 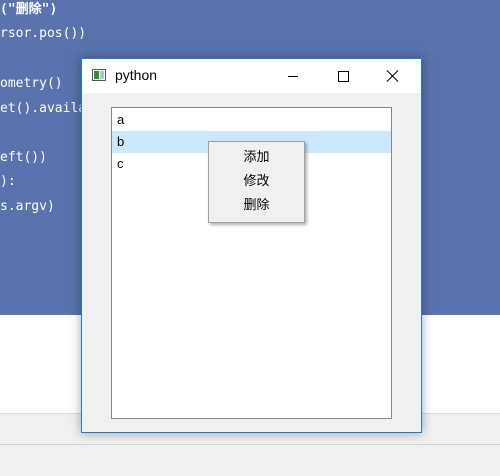 I want to click on minimize-icon, so click(x=293, y=76).